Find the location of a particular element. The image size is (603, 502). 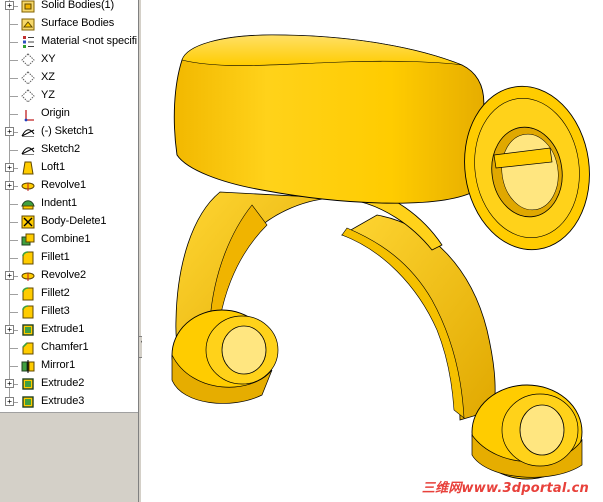

chamfer-icon is located at coordinates (28, 348).